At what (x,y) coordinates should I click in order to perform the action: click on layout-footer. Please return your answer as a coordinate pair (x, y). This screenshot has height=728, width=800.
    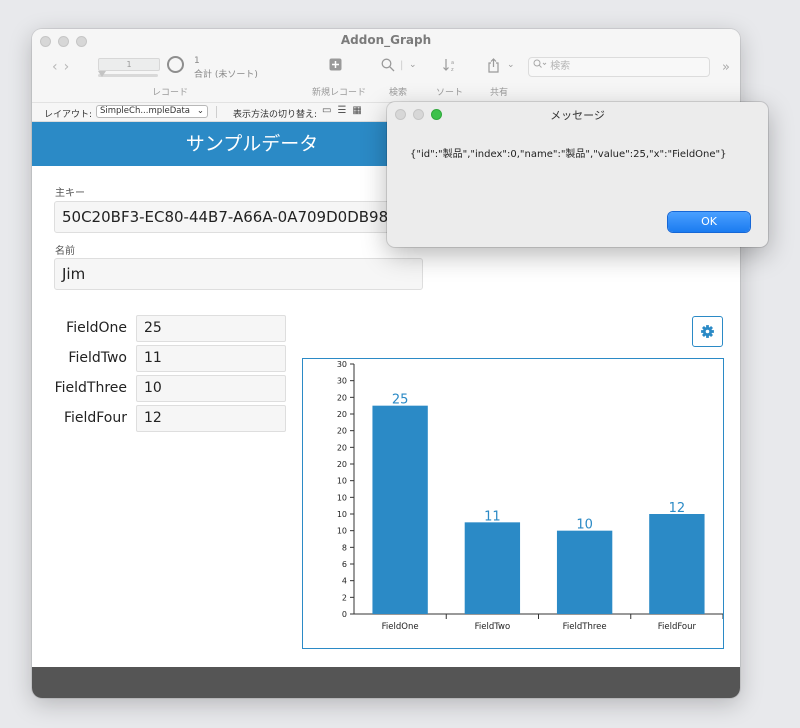
    Looking at the image, I should click on (386, 682).